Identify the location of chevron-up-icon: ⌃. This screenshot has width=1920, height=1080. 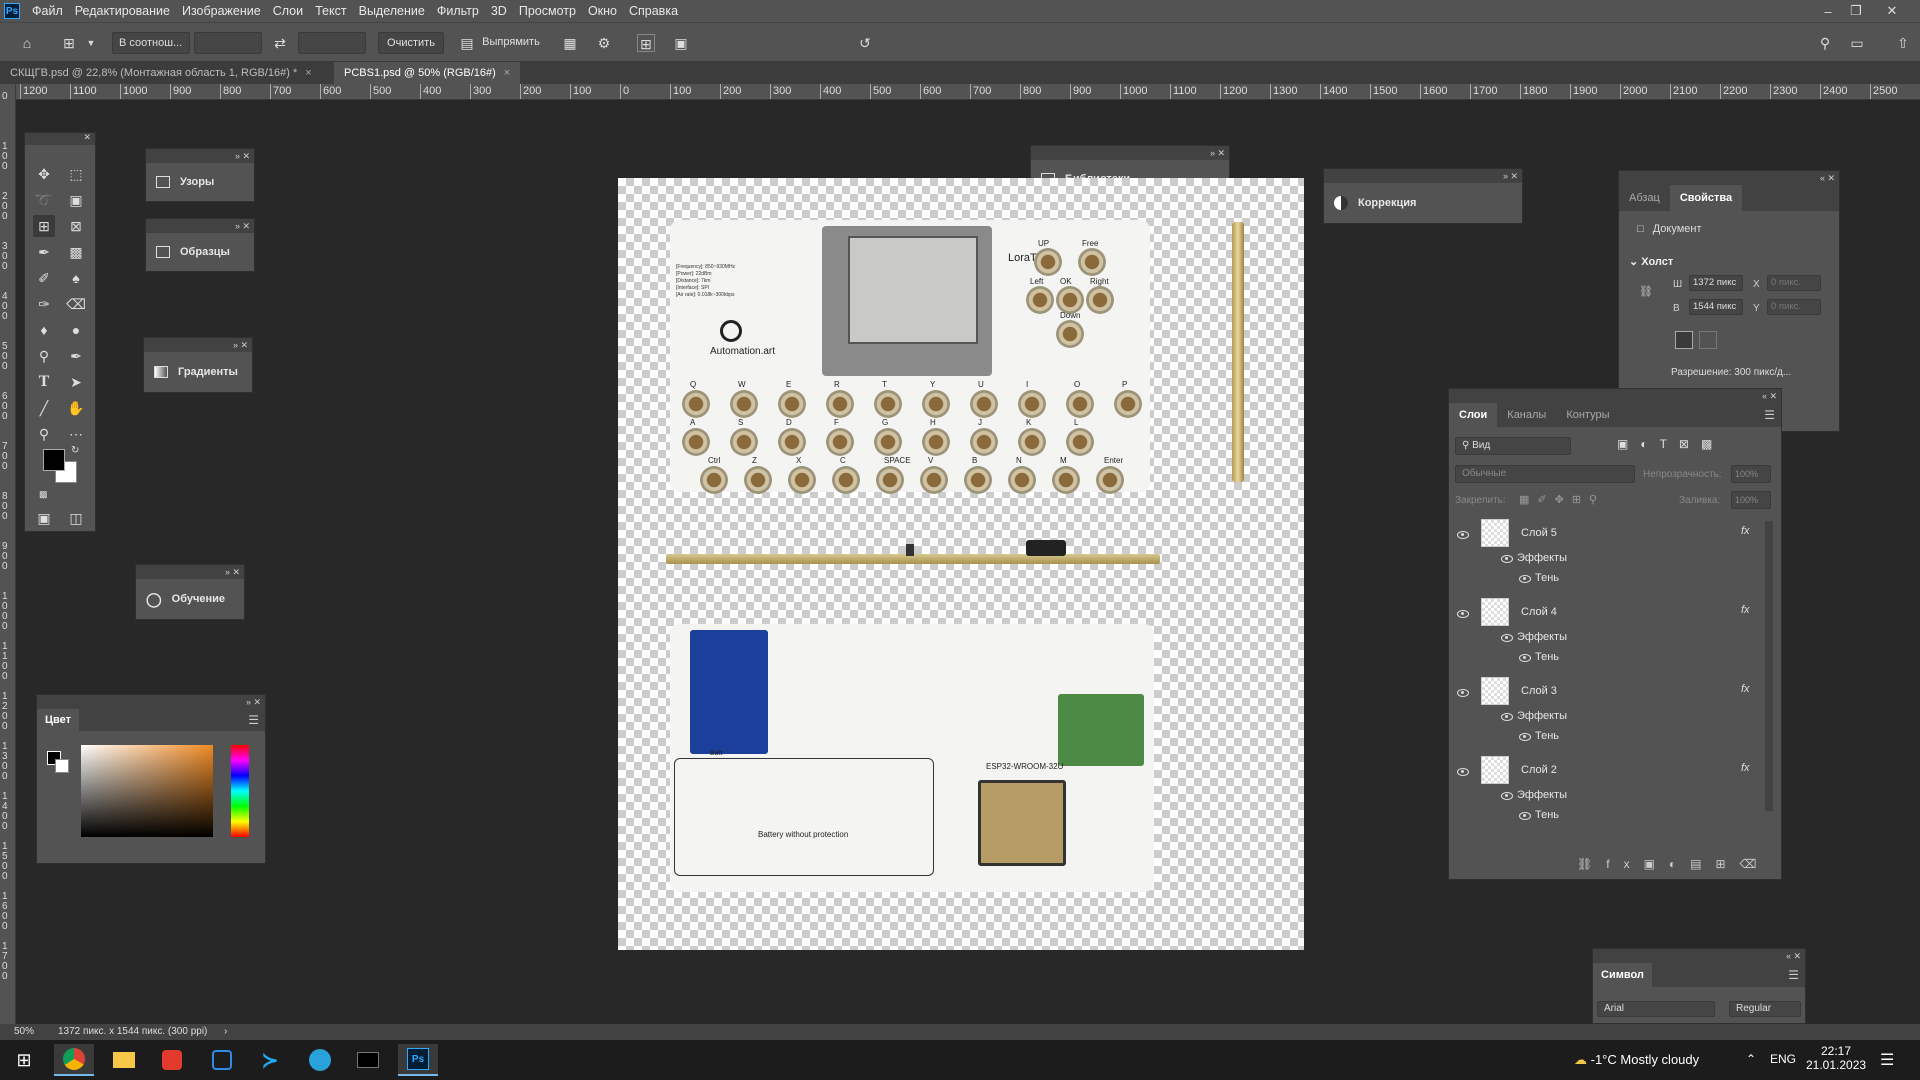
(1751, 1059).